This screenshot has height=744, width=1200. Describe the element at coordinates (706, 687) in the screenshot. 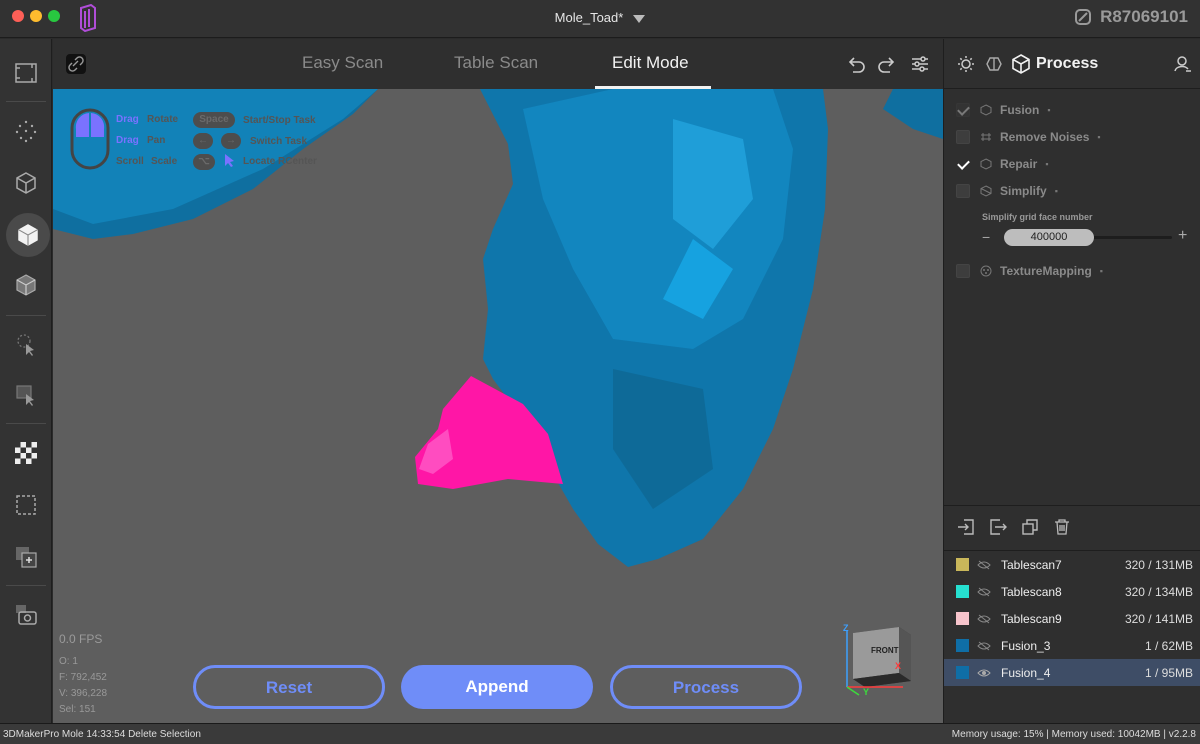

I see `process-button: Process` at that location.